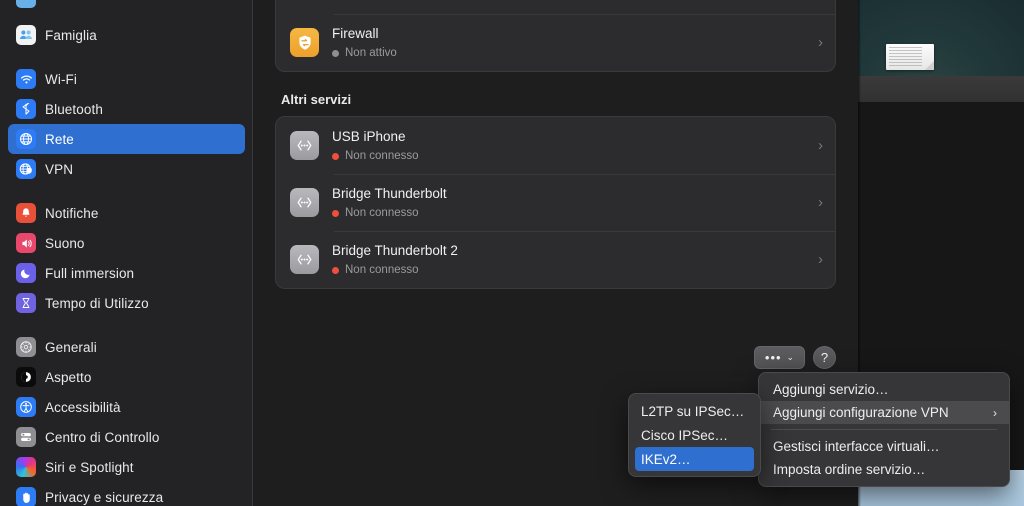 The image size is (1024, 506). Describe the element at coordinates (371, 1) in the screenshot. I see `status-label: Non attivo` at that location.